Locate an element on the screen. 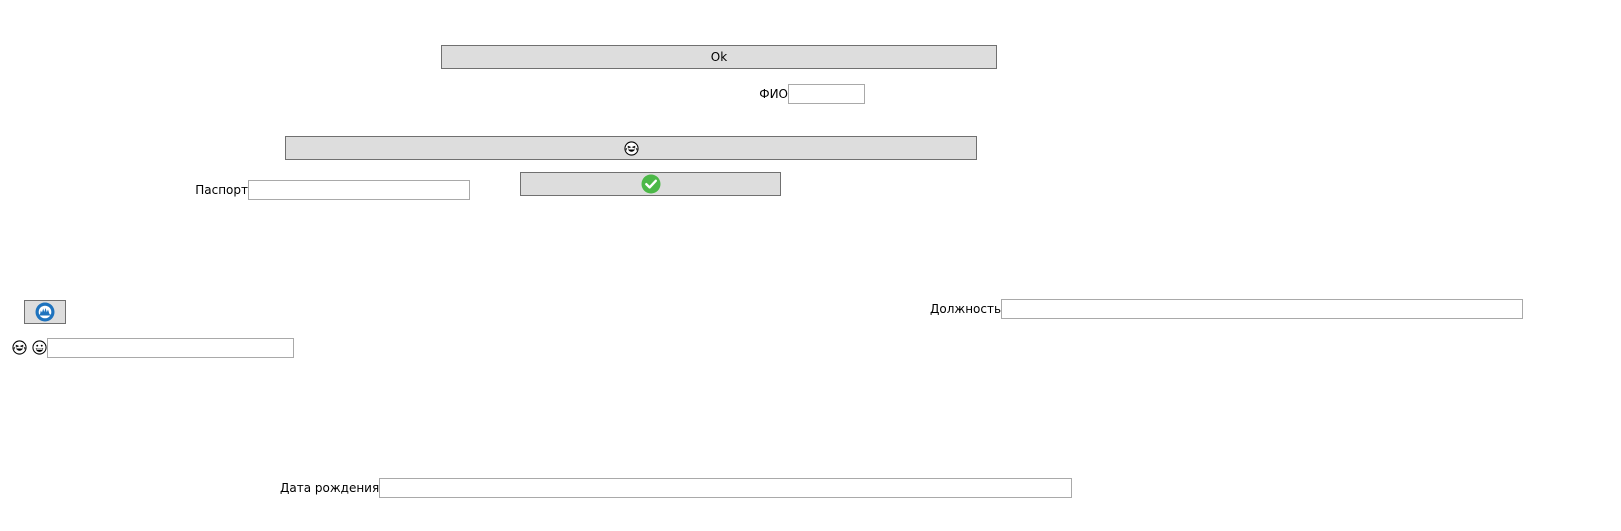 The width and height of the screenshot is (1621, 531). confirm-check-button is located at coordinates (650, 184).